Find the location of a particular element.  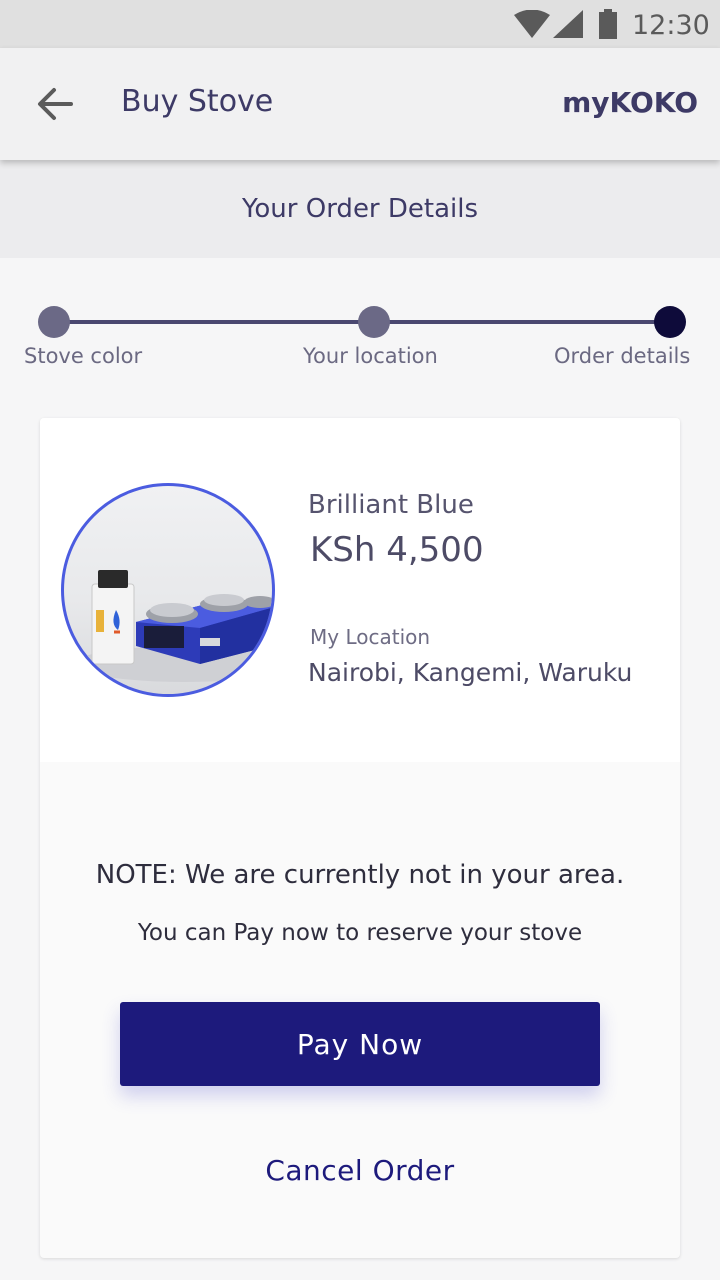

stove-product-image is located at coordinates (168, 590).